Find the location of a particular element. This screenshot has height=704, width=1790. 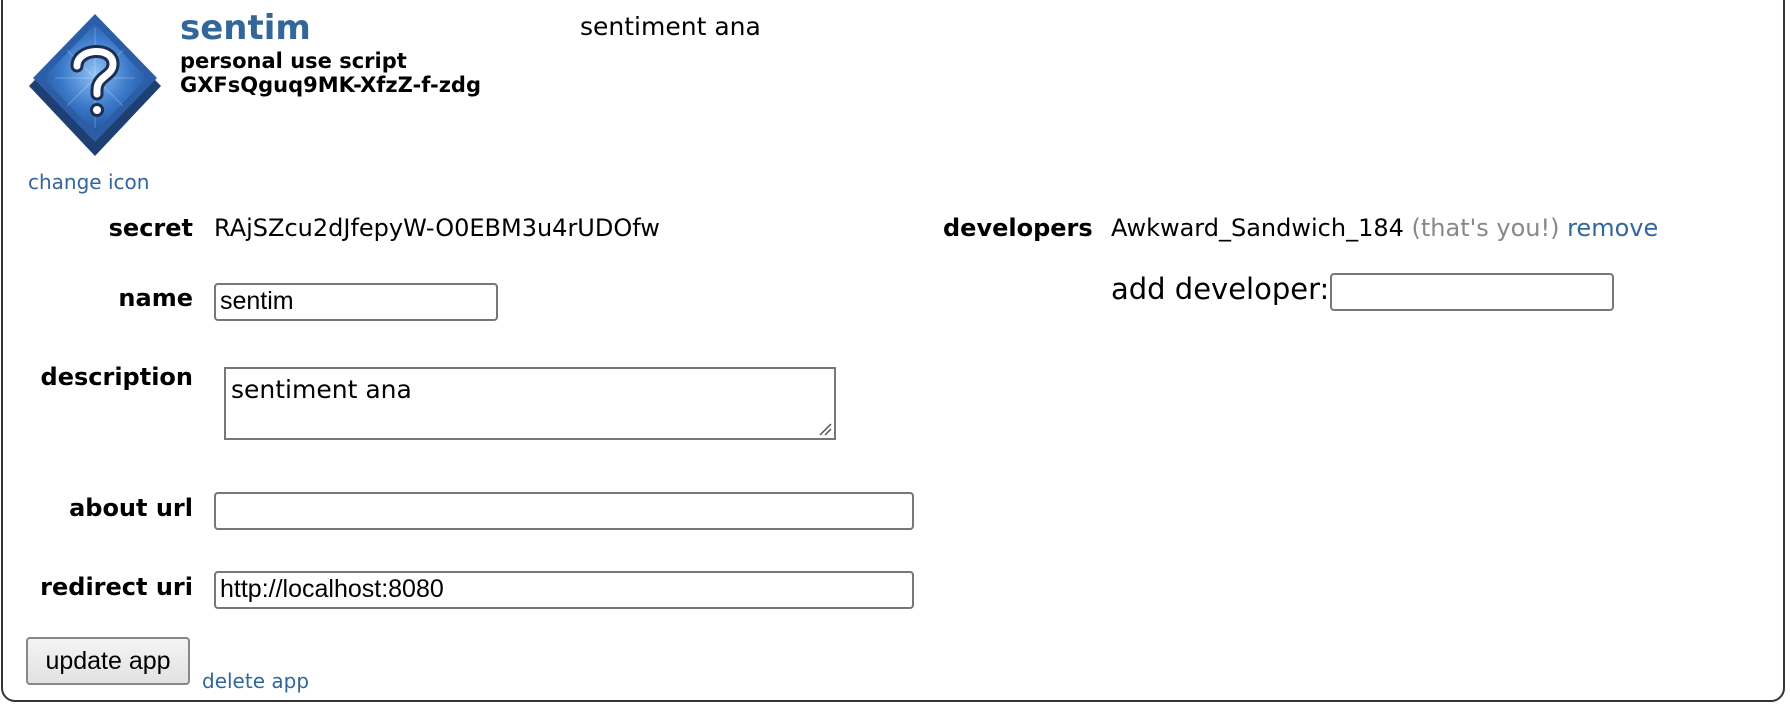

update-app-button: update app is located at coordinates (108, 661).